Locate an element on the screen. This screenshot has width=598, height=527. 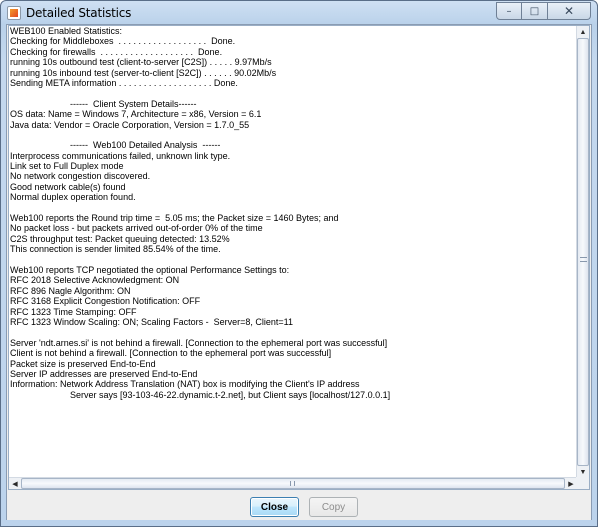
minimize-button: – is located at coordinates (509, 11).